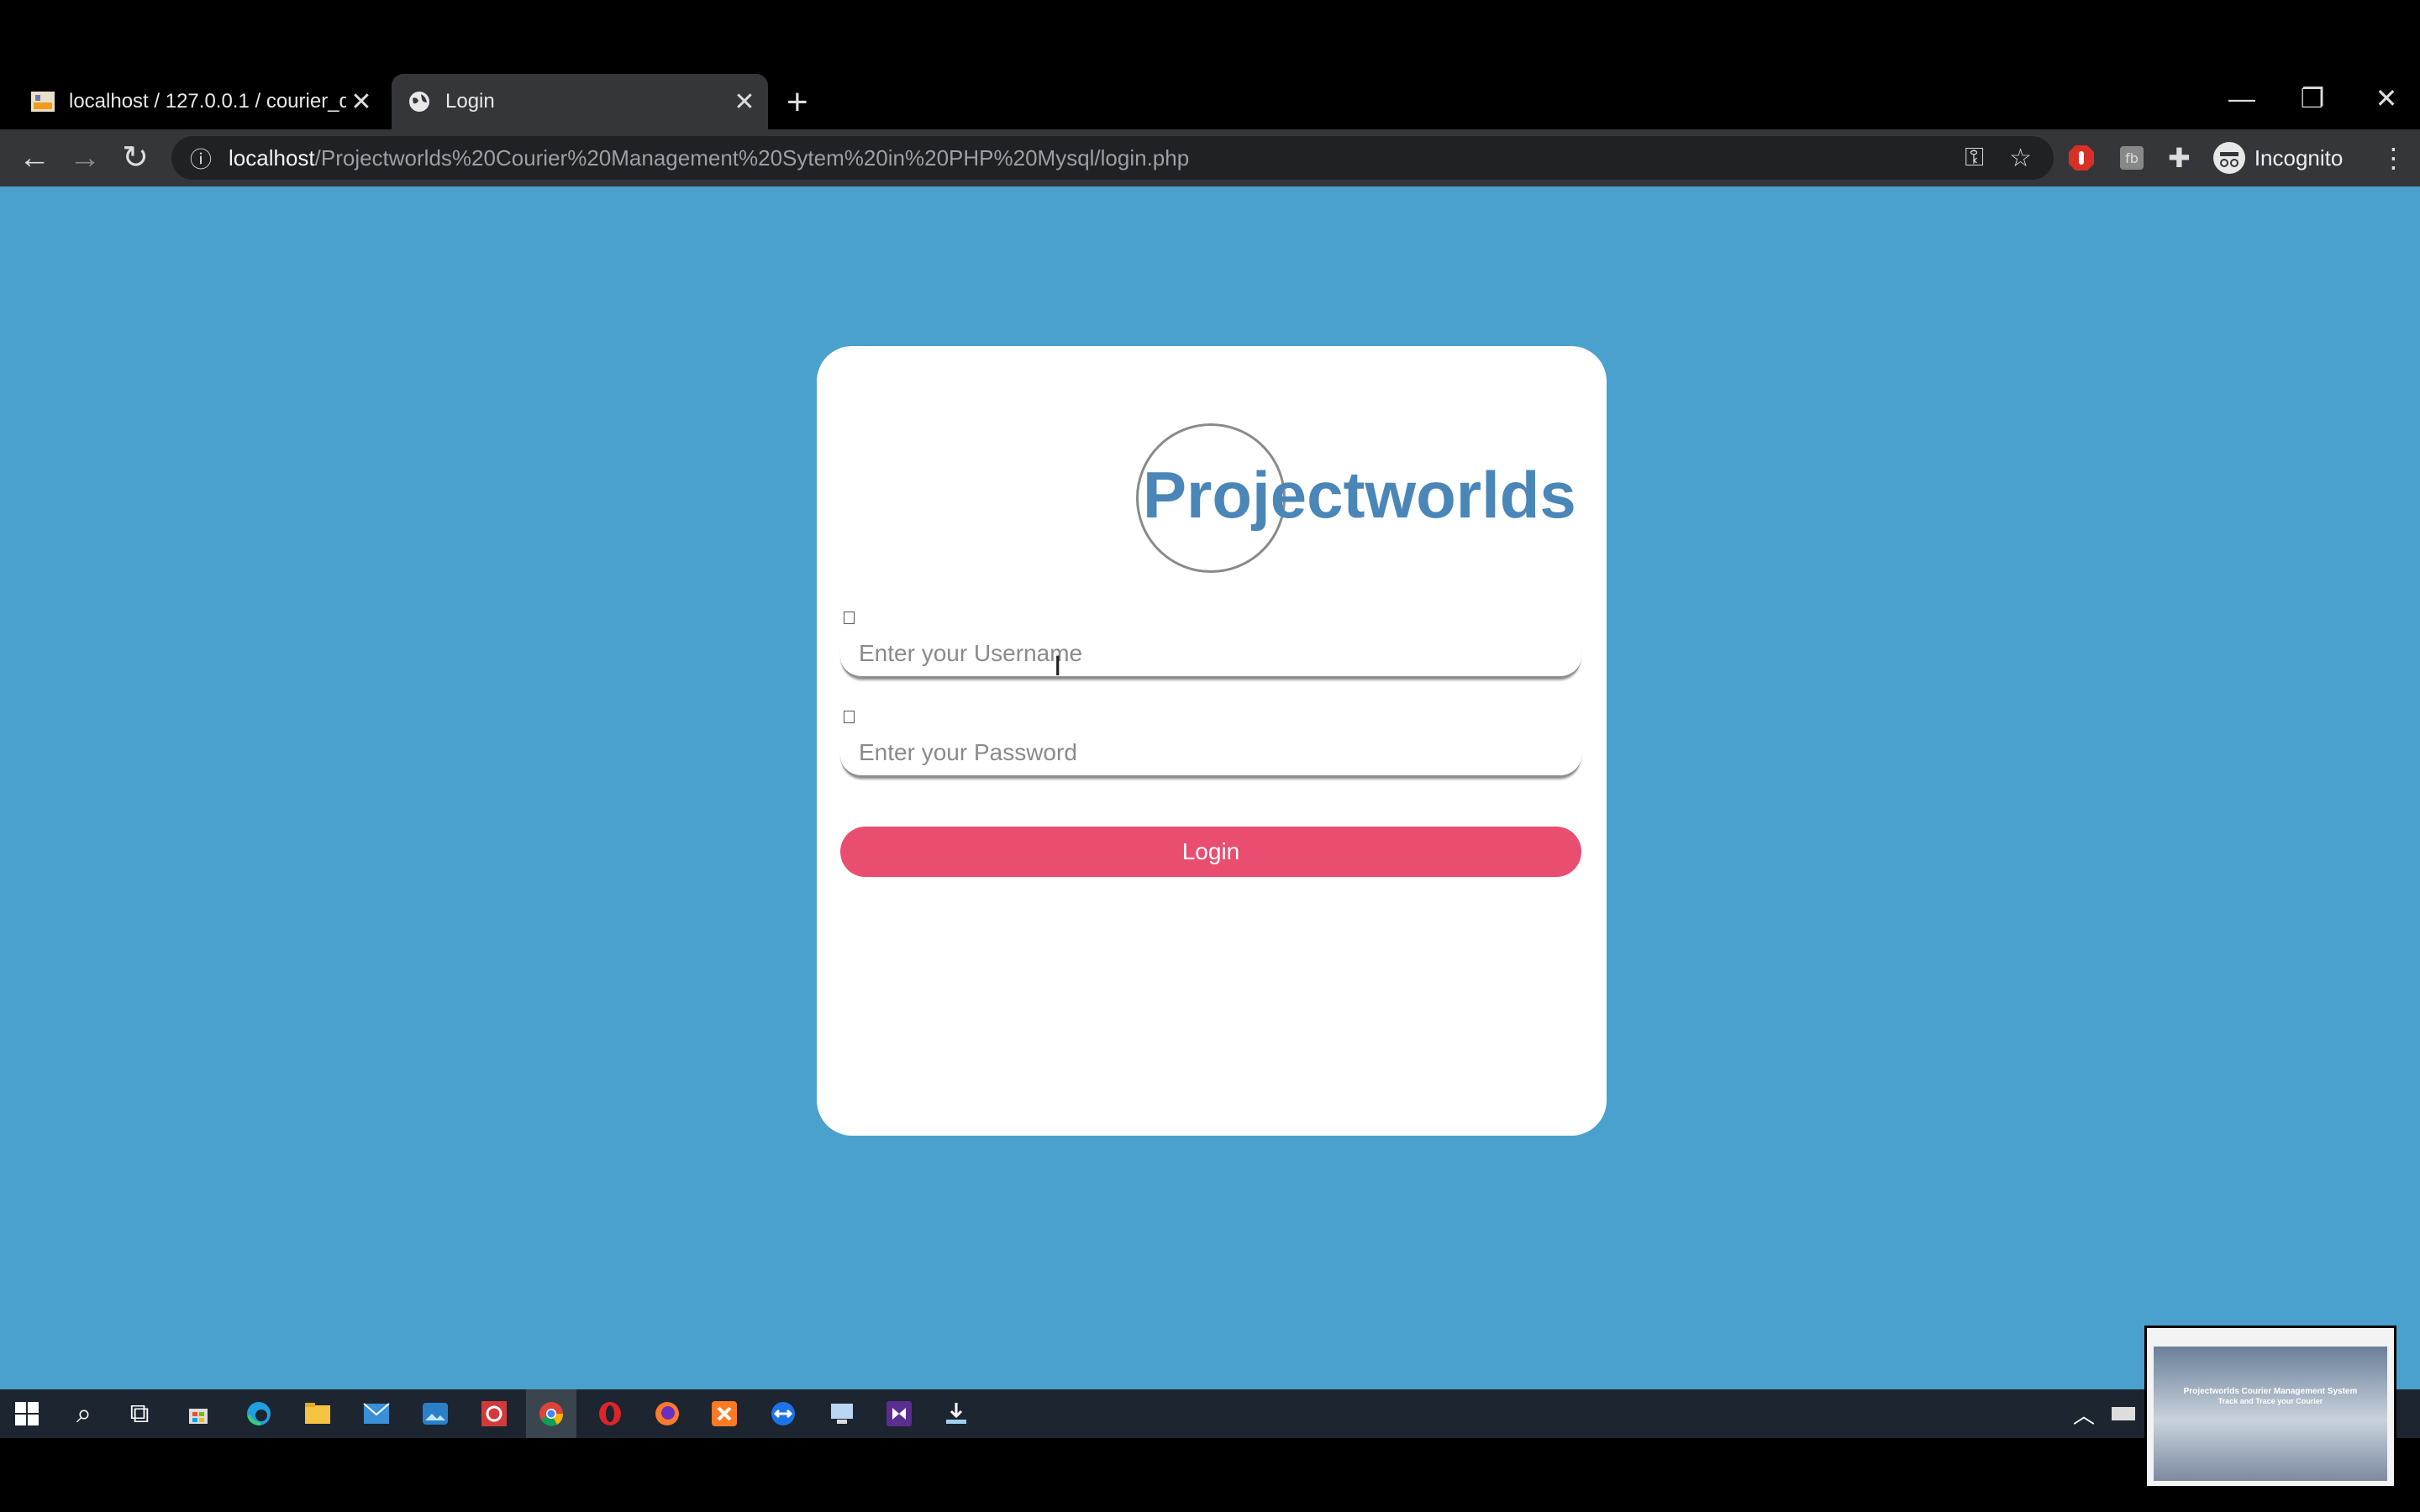  I want to click on firefox-icon, so click(667, 1413).